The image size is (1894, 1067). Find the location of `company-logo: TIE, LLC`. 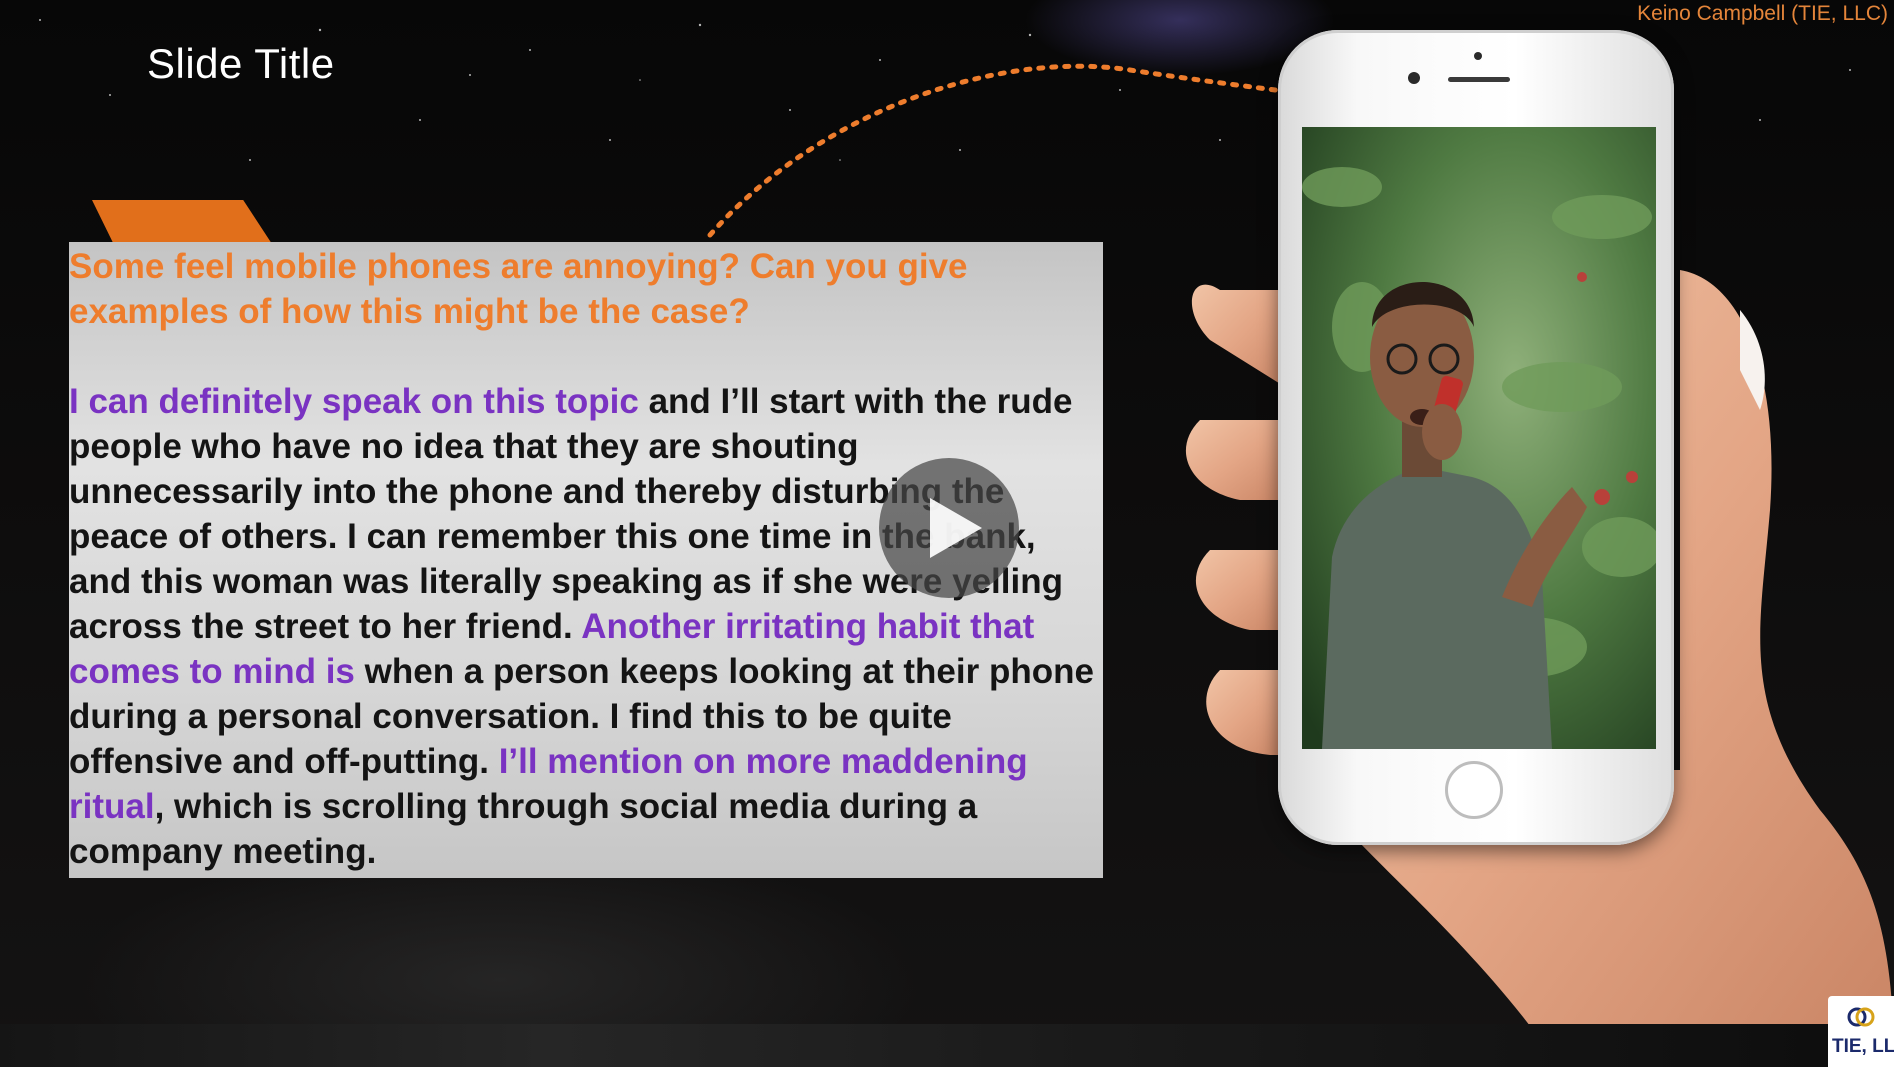

company-logo: TIE, LLC is located at coordinates (1861, 1031).